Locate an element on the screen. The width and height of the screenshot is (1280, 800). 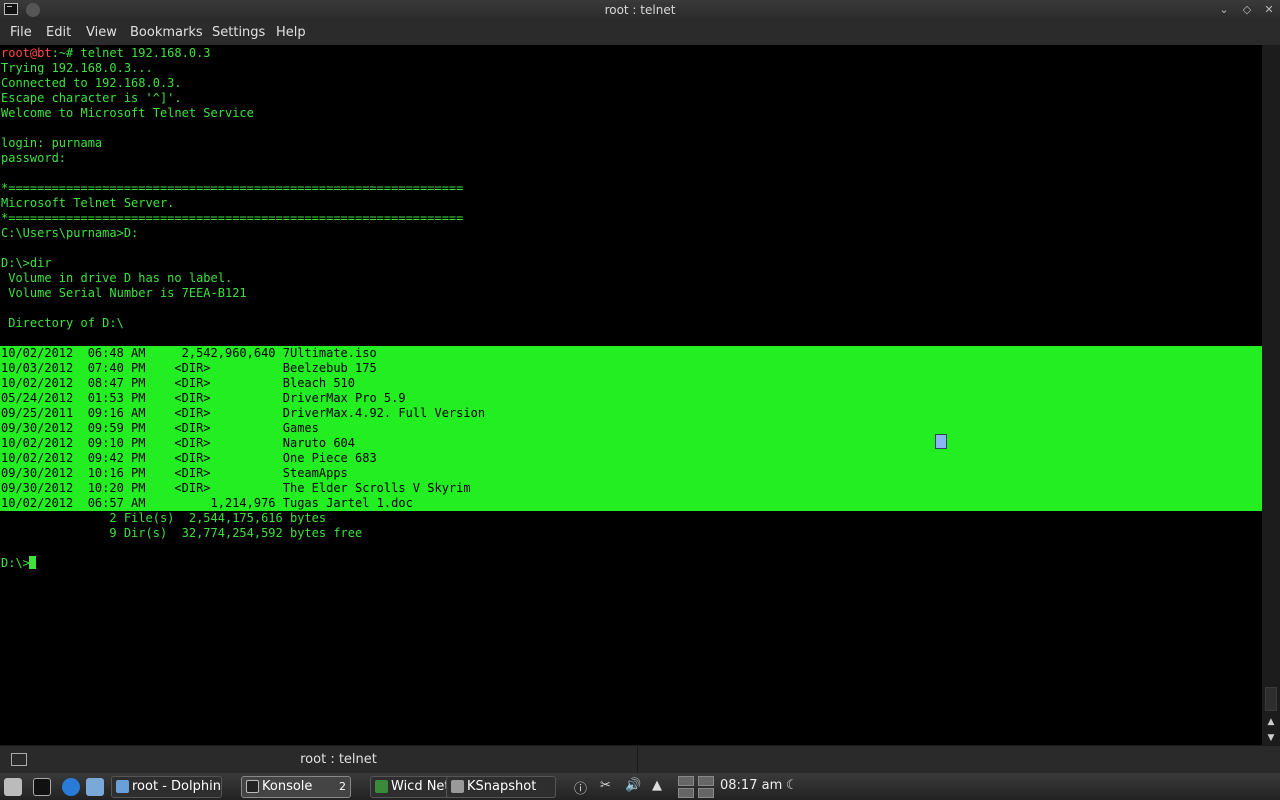
menu-file: File is located at coordinates (21, 32).